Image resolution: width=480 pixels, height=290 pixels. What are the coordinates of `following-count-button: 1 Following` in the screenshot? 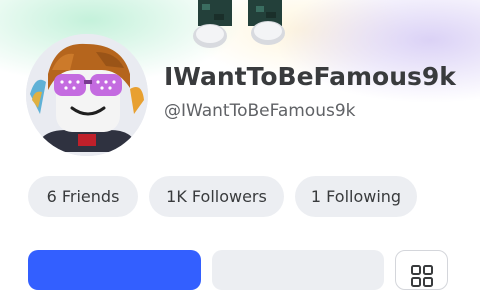 It's located at (356, 196).